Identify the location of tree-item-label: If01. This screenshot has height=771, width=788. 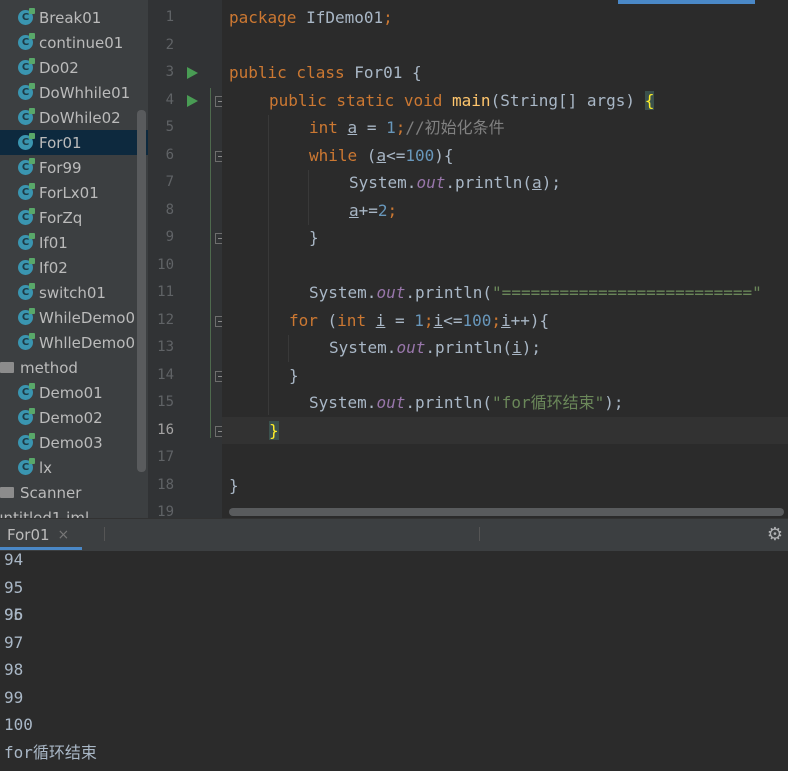
(53, 242).